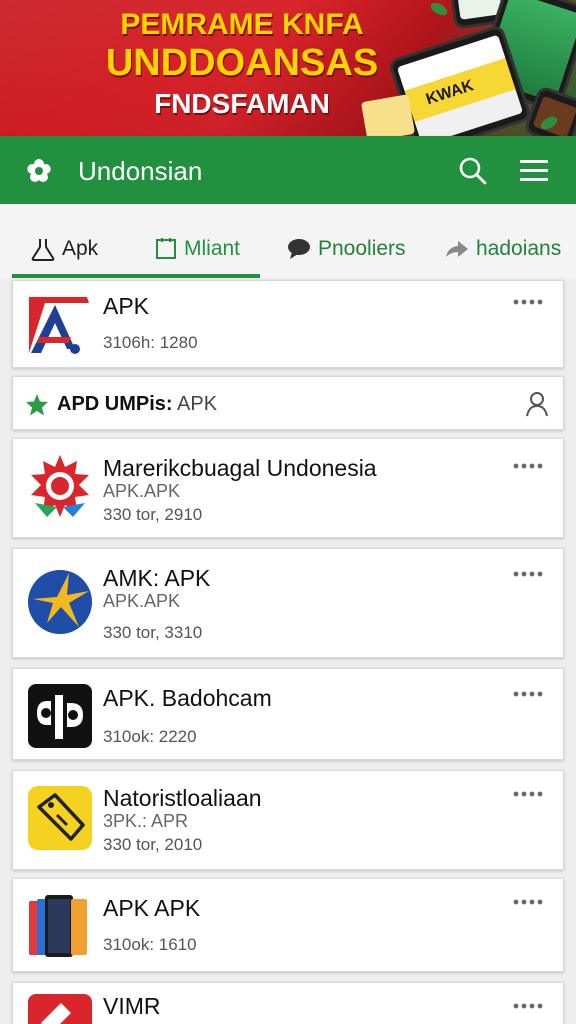 The height and width of the screenshot is (1024, 576). Describe the element at coordinates (60, 602) in the screenshot. I see `app-icon-blue-yellow-globe` at that location.